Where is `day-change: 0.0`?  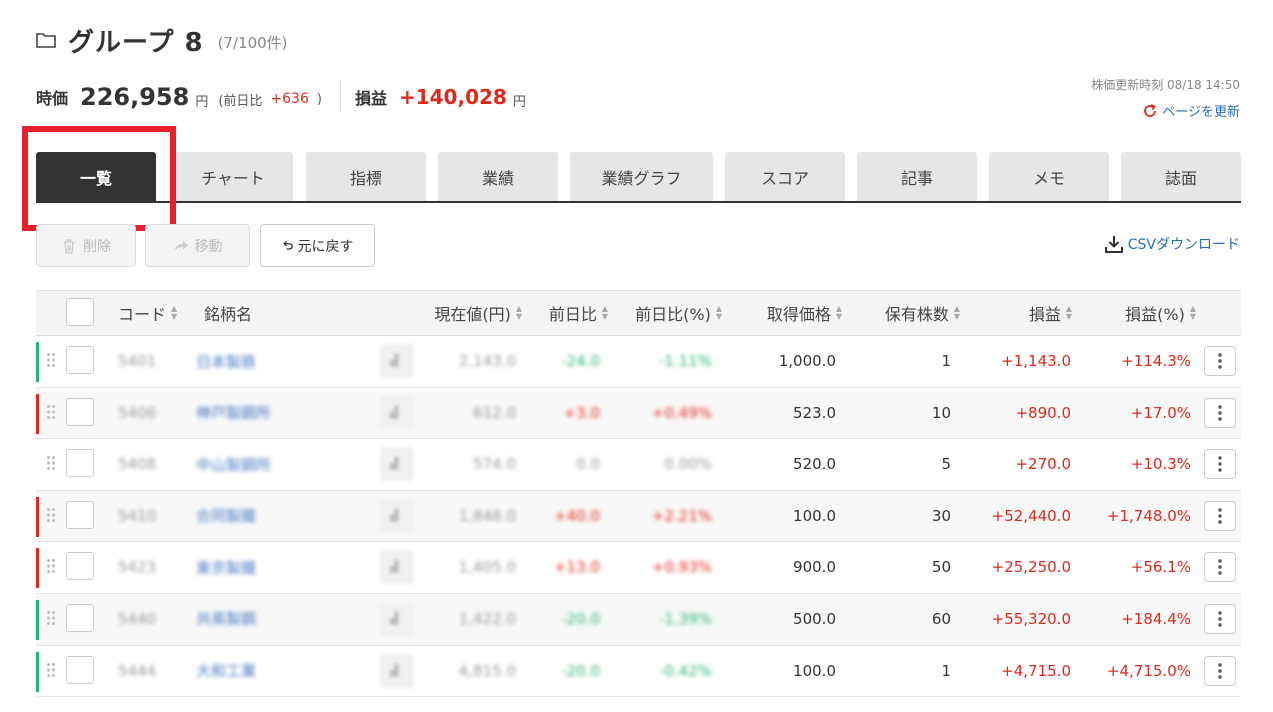 day-change: 0.0 is located at coordinates (588, 464).